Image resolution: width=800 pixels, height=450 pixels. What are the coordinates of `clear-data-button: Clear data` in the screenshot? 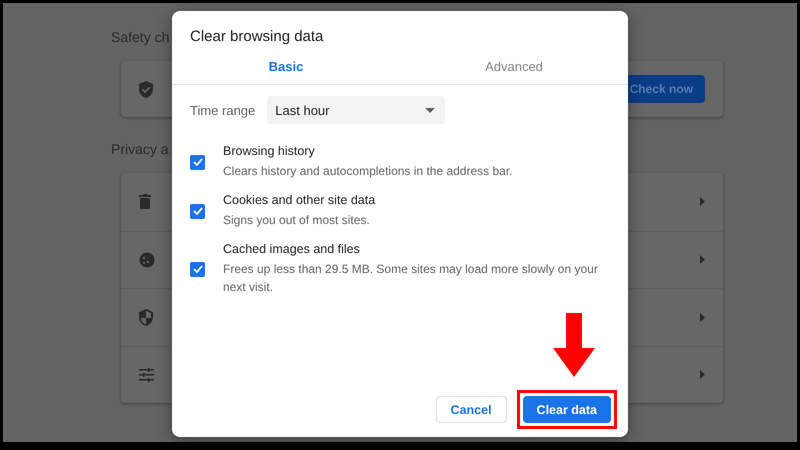 It's located at (566, 409).